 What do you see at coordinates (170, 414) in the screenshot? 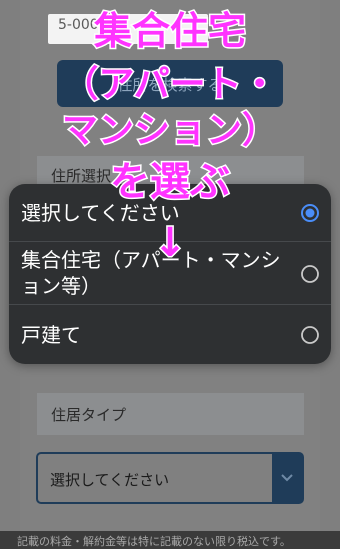
I see `residence-type-header: 住居タイプ` at bounding box center [170, 414].